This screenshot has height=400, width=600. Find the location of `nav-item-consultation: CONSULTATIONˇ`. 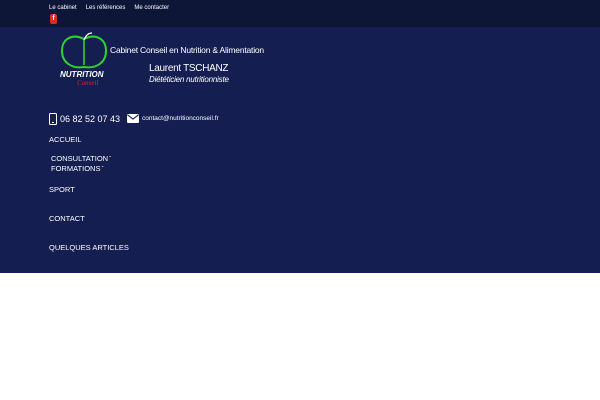

nav-item-consultation: CONSULTATIONˇ is located at coordinates (81, 158).